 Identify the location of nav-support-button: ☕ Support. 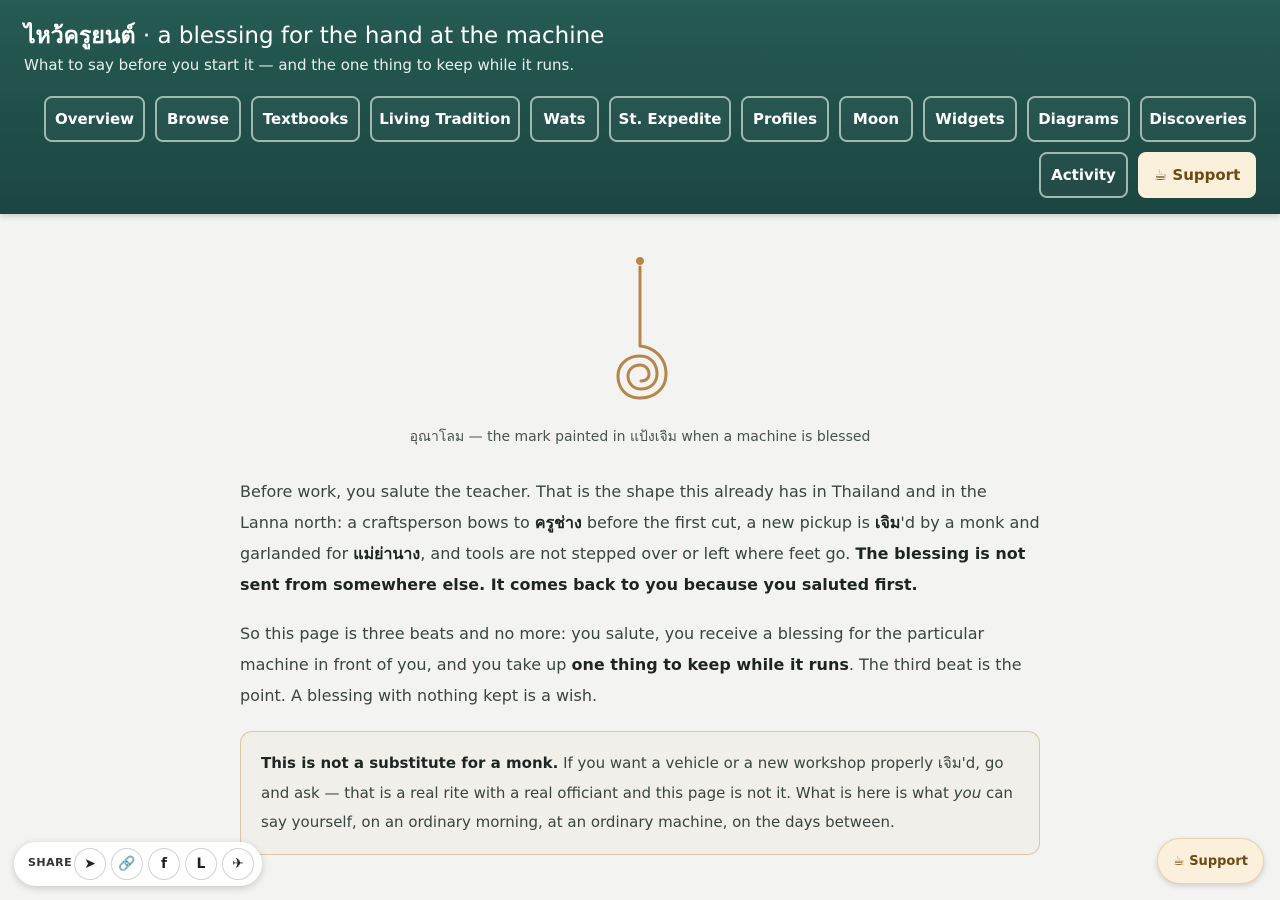
(1197, 175).